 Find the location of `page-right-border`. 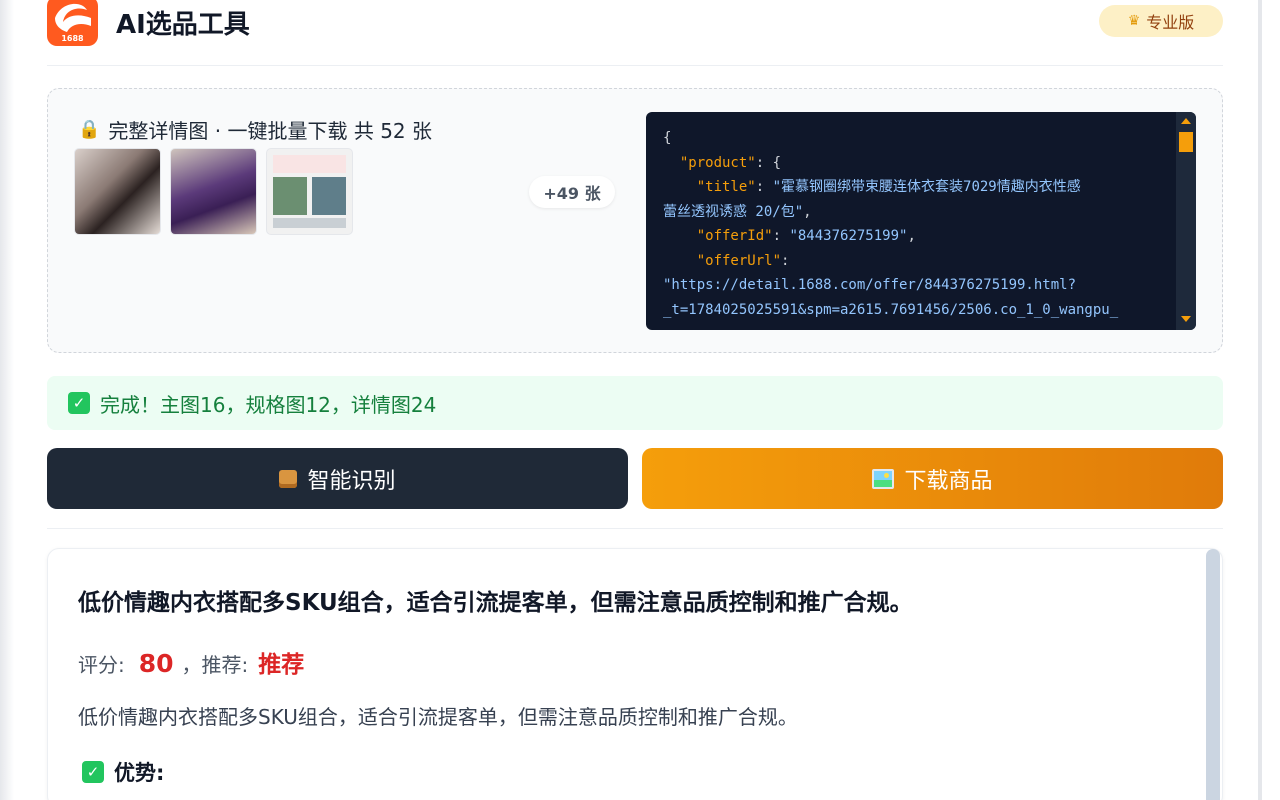

page-right-border is located at coordinates (1260, 400).